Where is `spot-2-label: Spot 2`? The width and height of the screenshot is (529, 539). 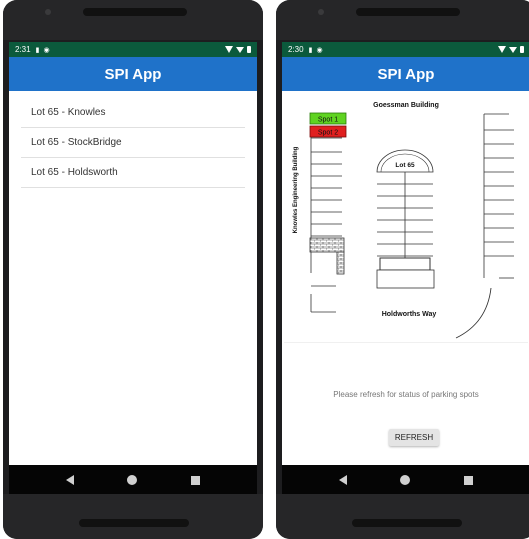 spot-2-label: Spot 2 is located at coordinates (328, 133).